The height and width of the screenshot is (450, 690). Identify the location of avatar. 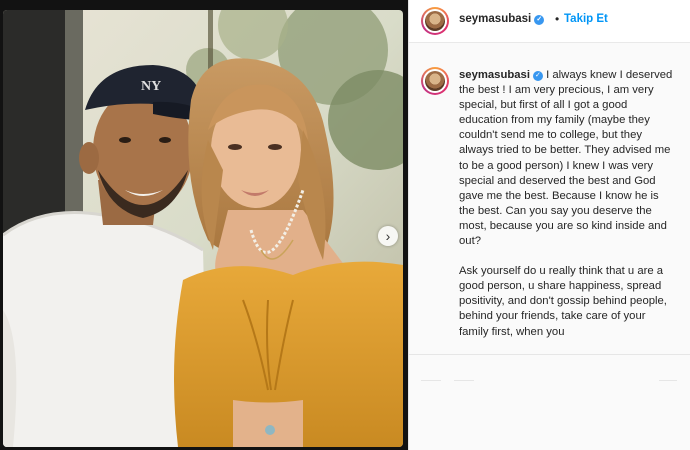
(435, 21).